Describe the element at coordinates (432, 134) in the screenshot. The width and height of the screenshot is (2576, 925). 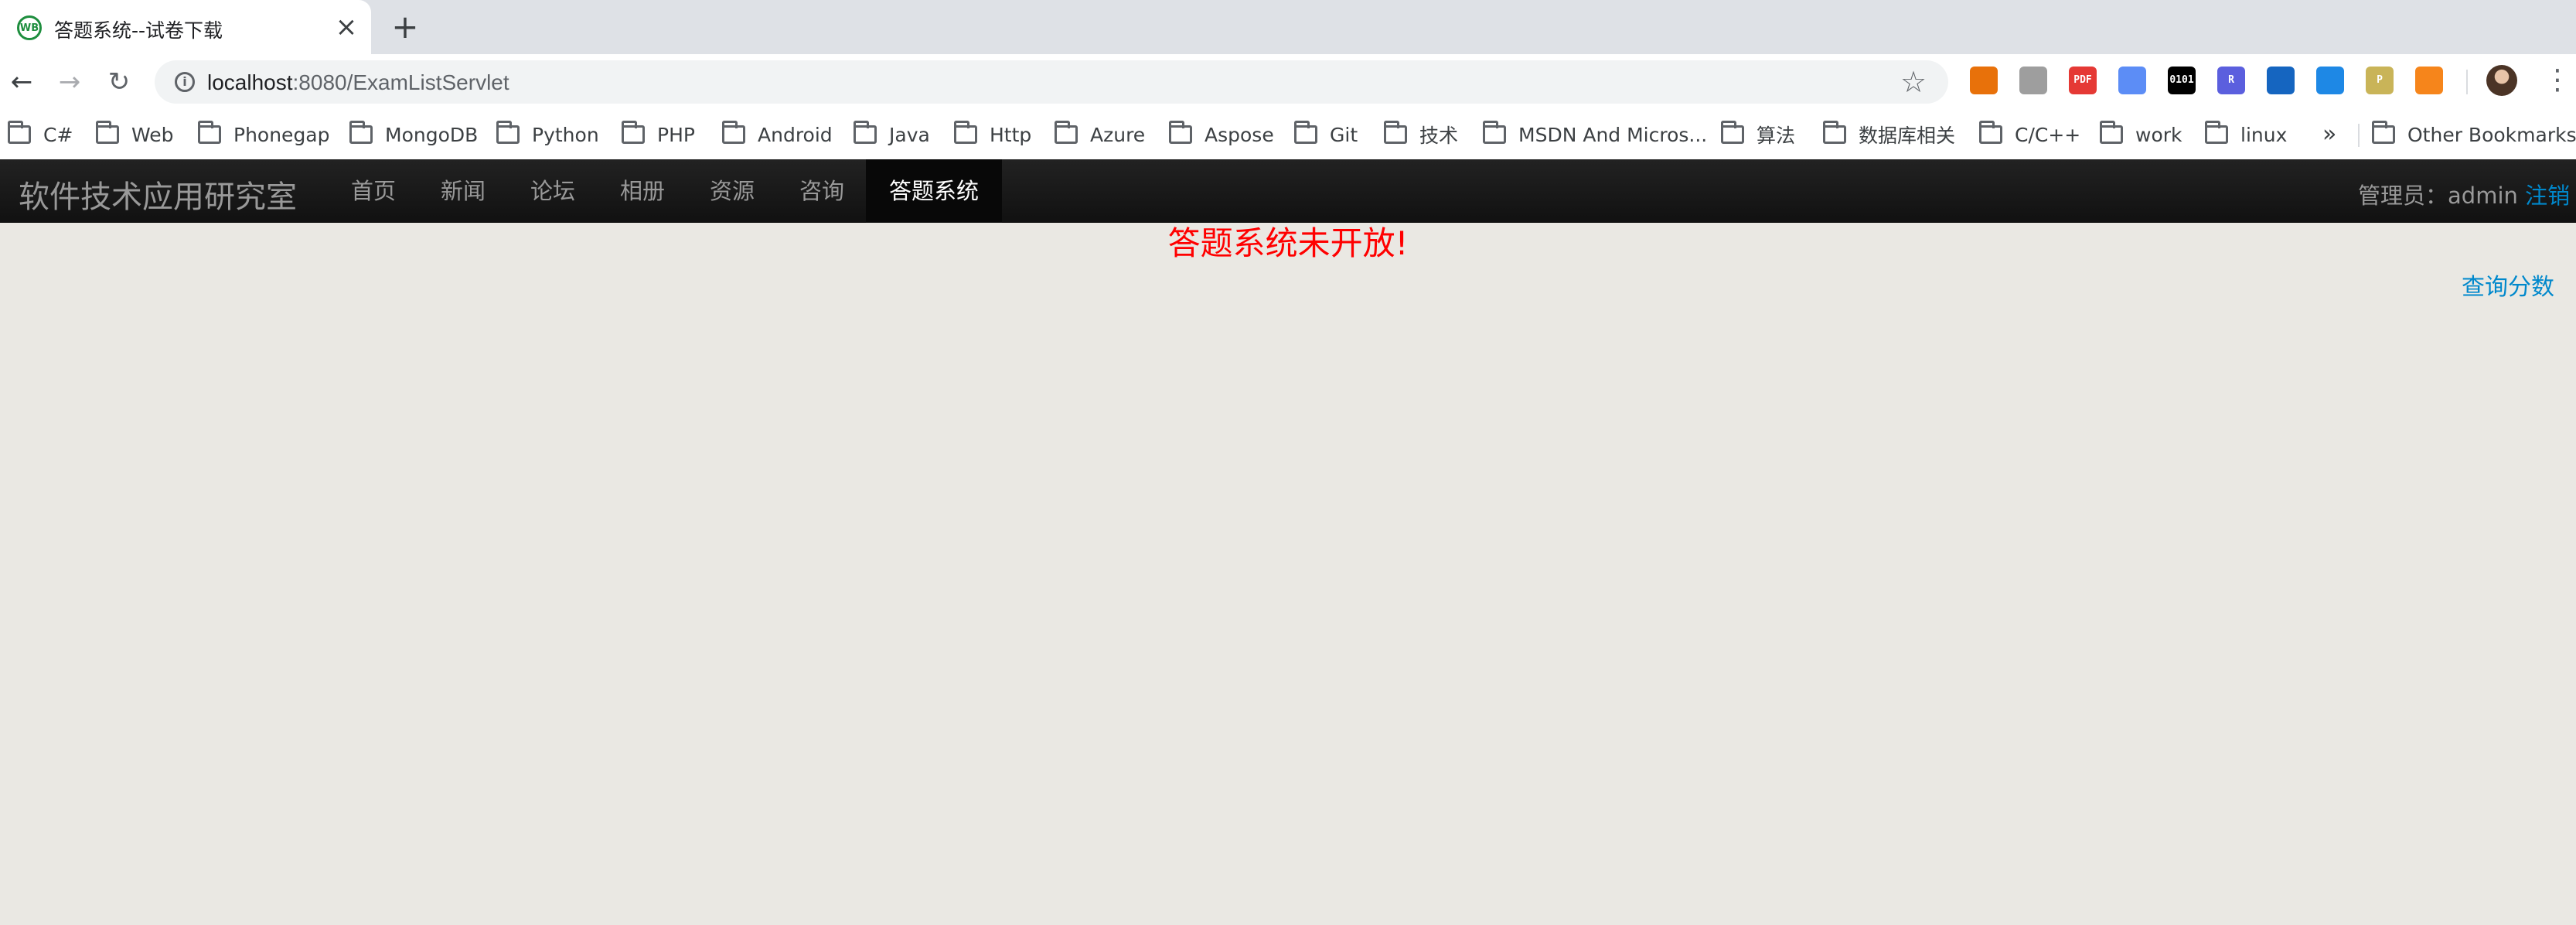
I see `bookmark-label: MongoDB` at that location.